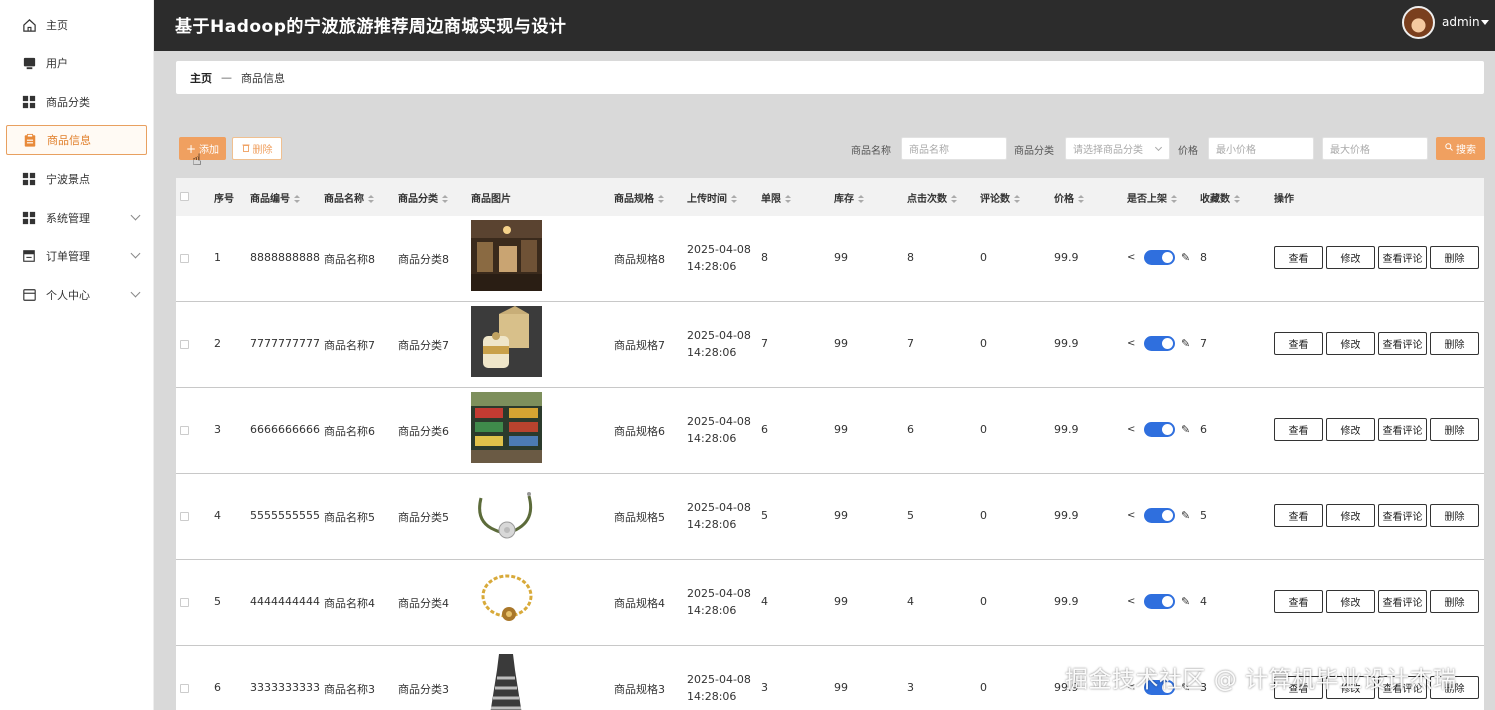  What do you see at coordinates (954, 148) in the screenshot?
I see `product-name-input: 商品名称` at bounding box center [954, 148].